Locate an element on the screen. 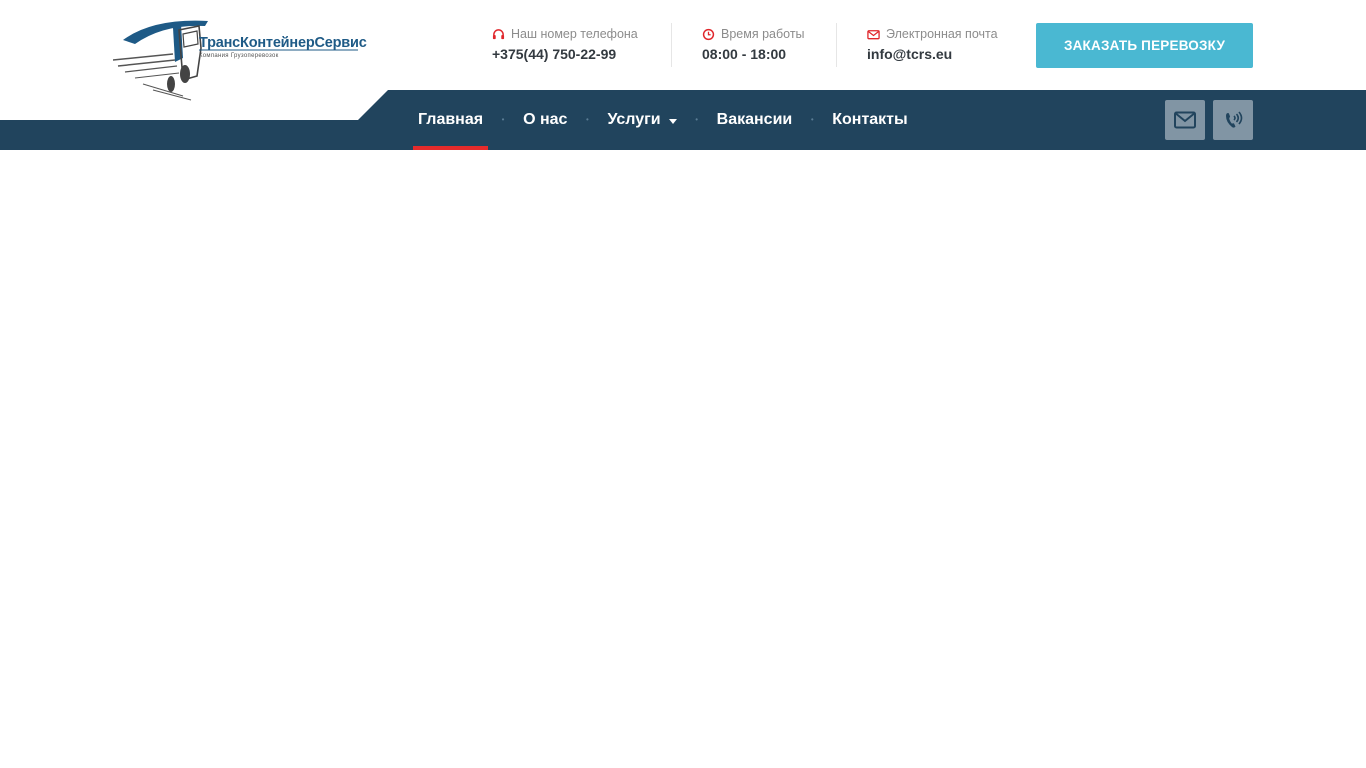 This screenshot has height=768, width=1366. phone-label: Наш номер телефона is located at coordinates (574, 34).